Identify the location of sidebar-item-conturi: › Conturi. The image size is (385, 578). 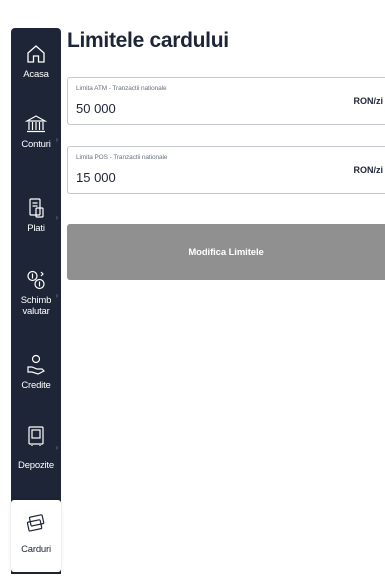
(36, 131).